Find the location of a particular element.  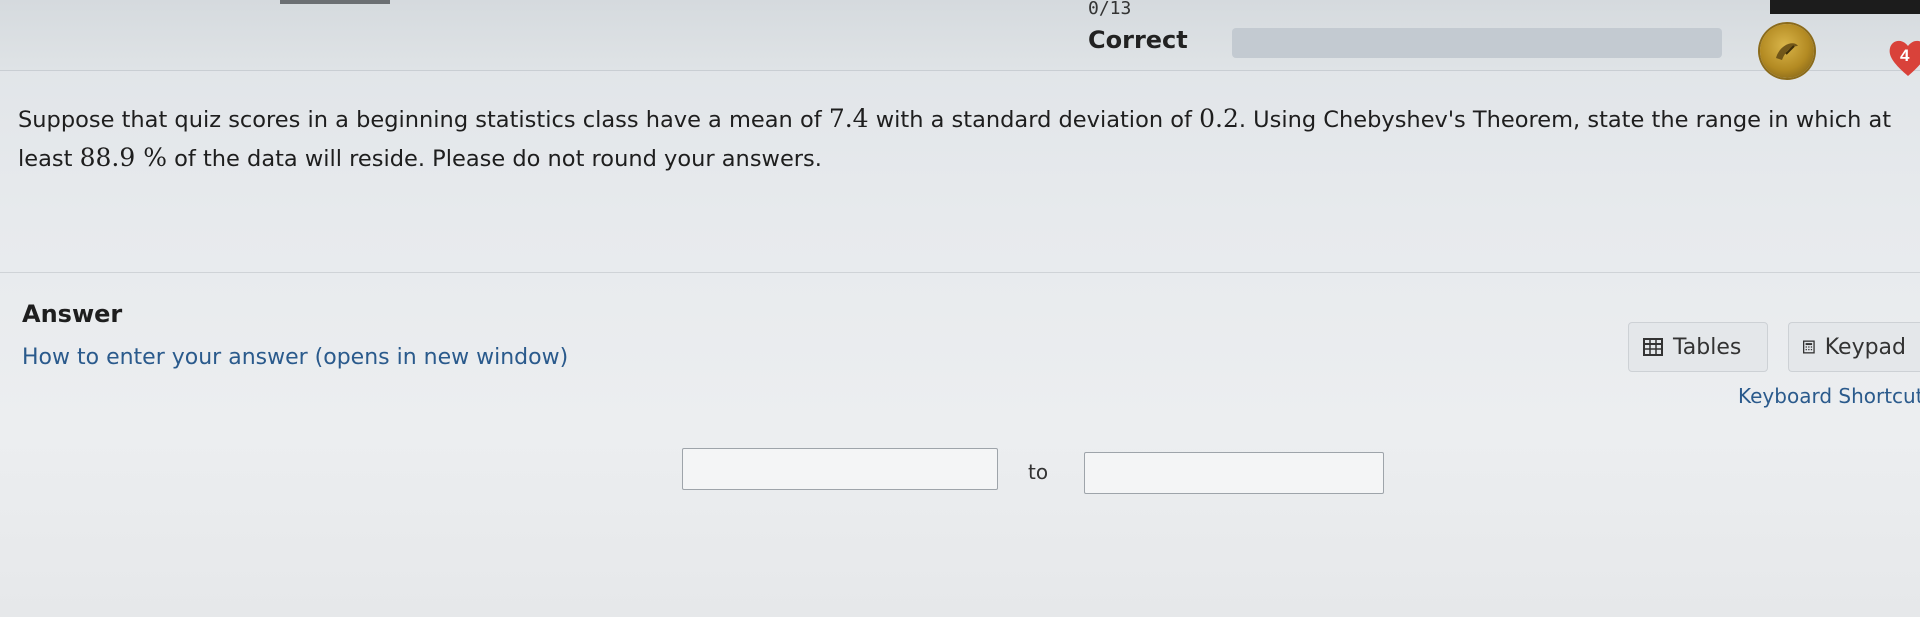

progress-bar is located at coordinates (1477, 43).